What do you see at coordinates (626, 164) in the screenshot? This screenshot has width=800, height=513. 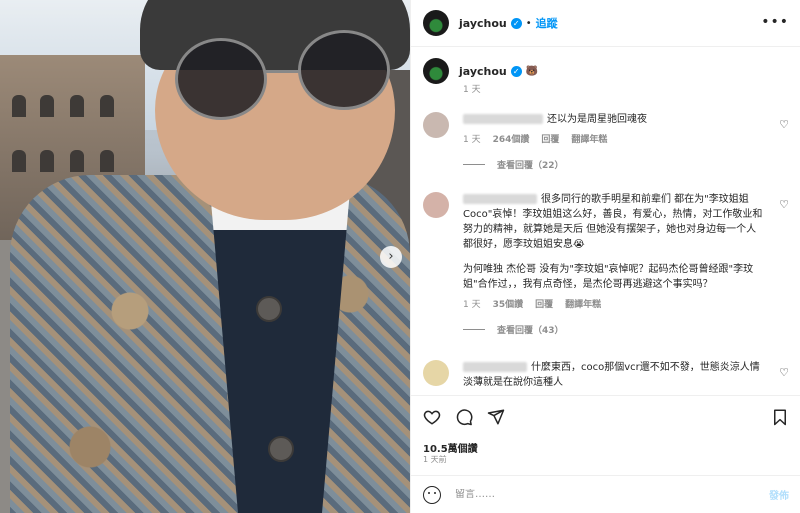 I see `view-replies-button: 查看回覆（22）` at bounding box center [626, 164].